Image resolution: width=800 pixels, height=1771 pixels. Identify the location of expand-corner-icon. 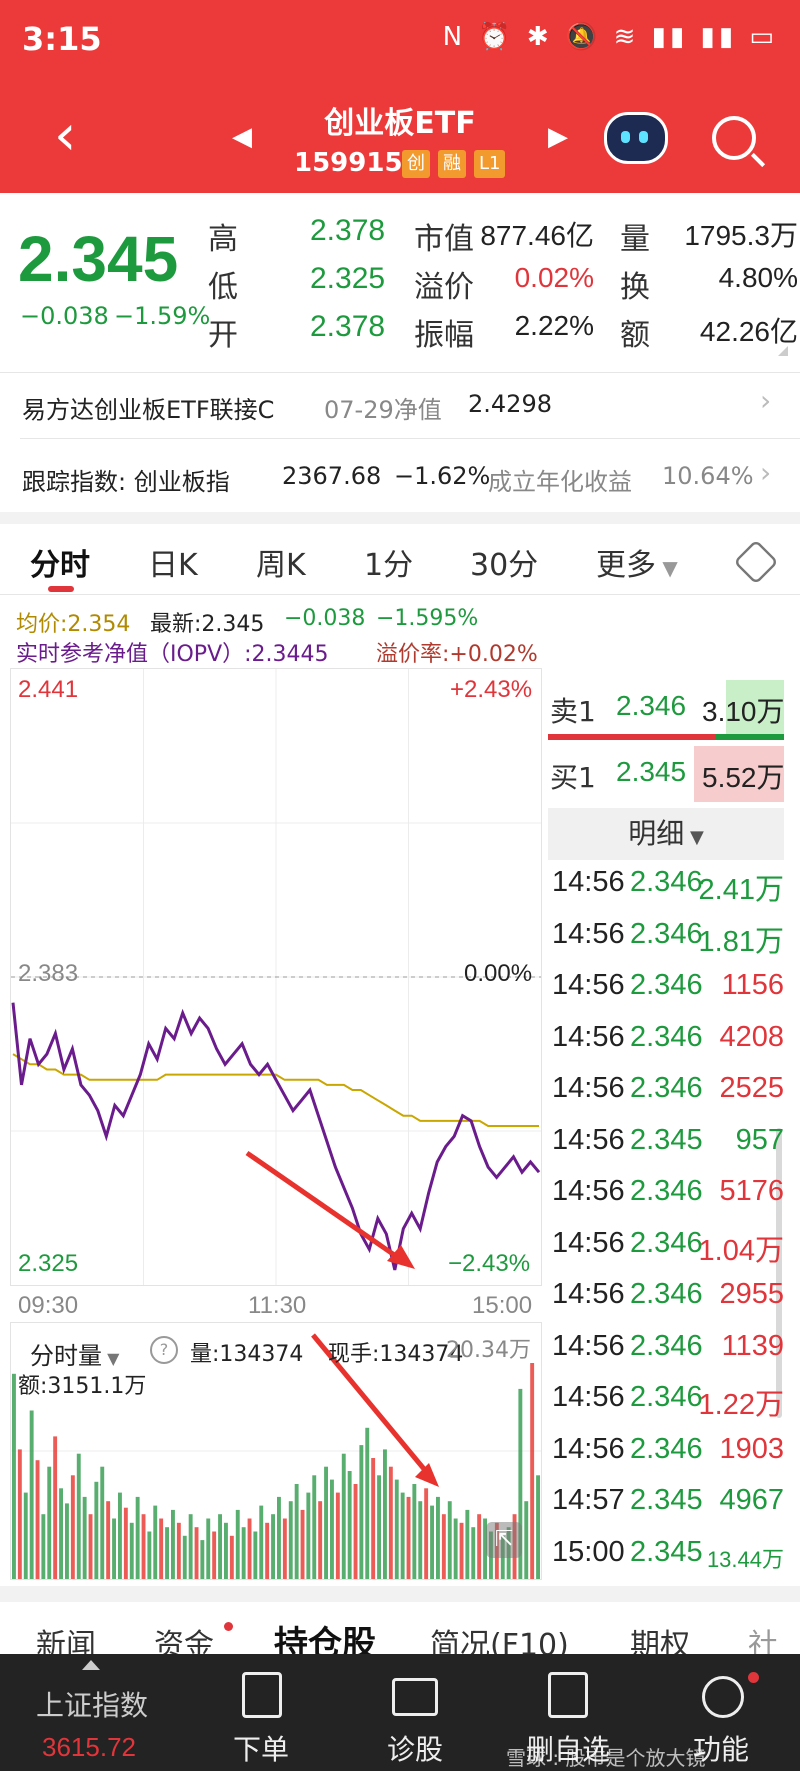
(783, 351).